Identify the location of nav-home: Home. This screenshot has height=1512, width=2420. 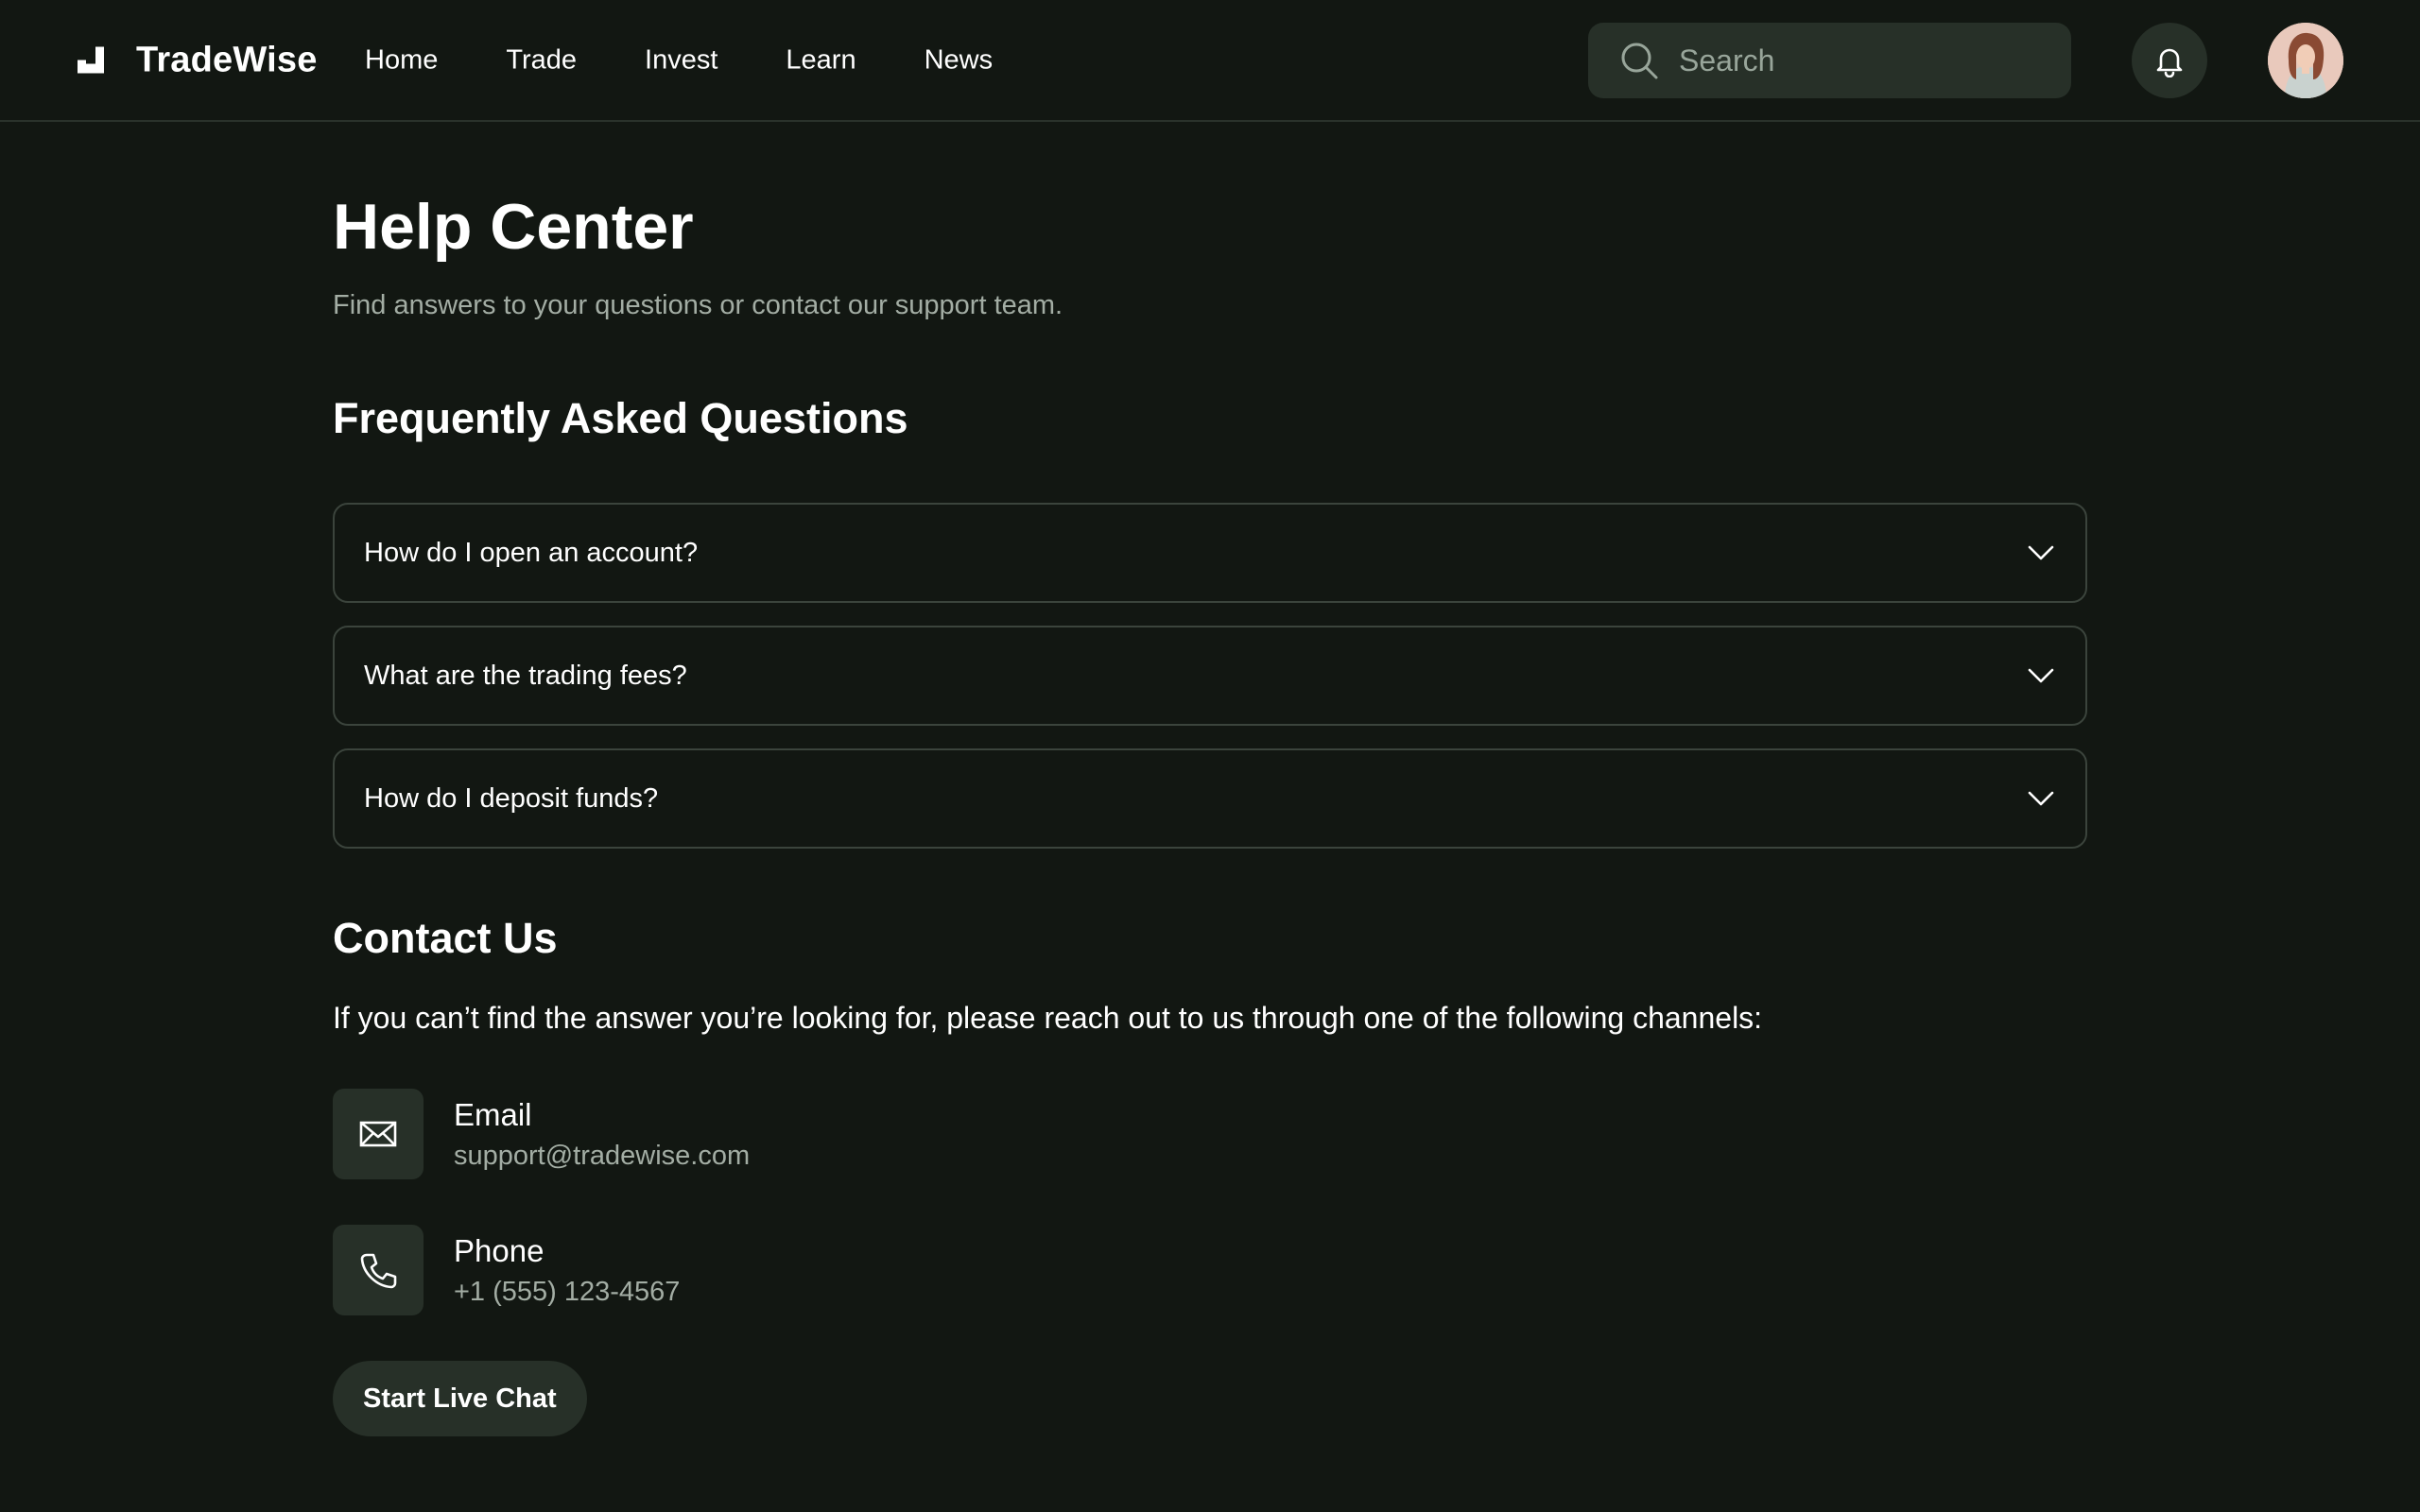
(401, 60).